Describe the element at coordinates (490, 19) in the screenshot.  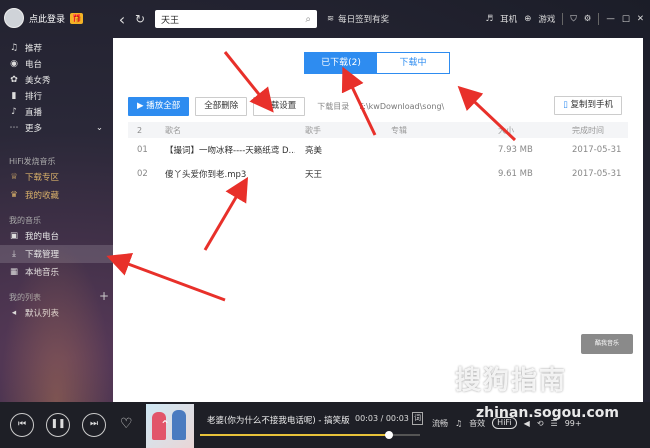
I see `headphone-icon: ♬` at that location.